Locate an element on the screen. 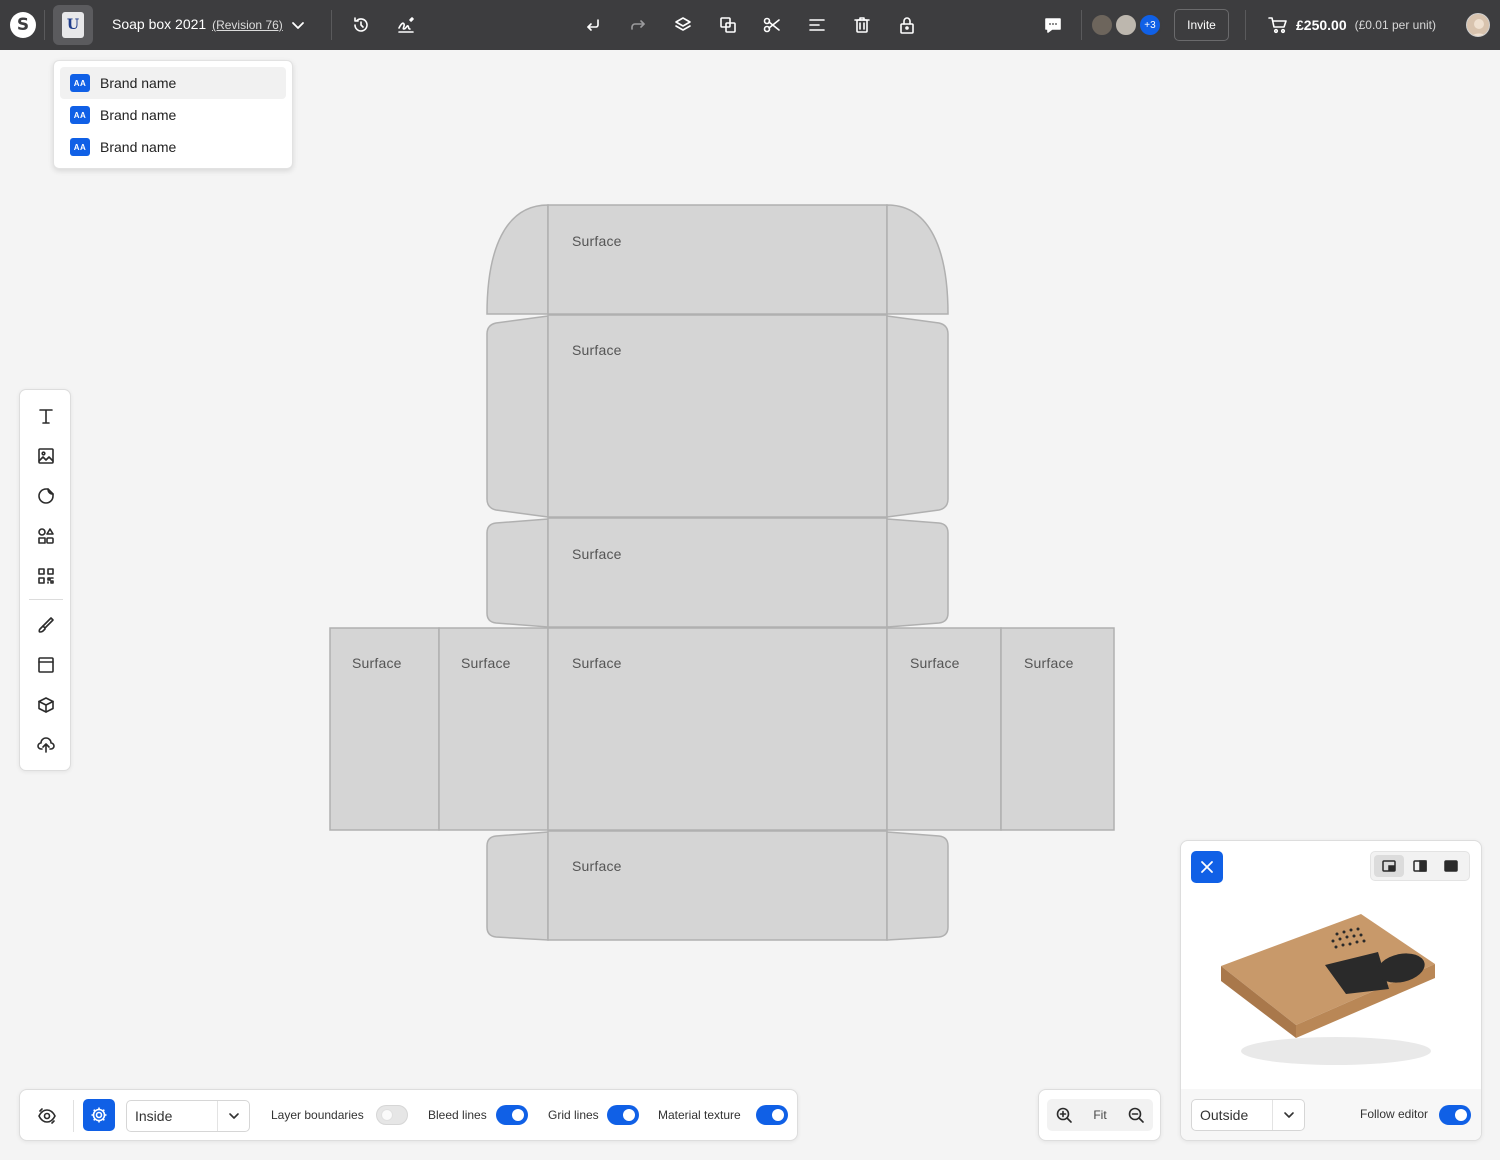 The height and width of the screenshot is (1160, 1500). close-icon is located at coordinates (1207, 867).